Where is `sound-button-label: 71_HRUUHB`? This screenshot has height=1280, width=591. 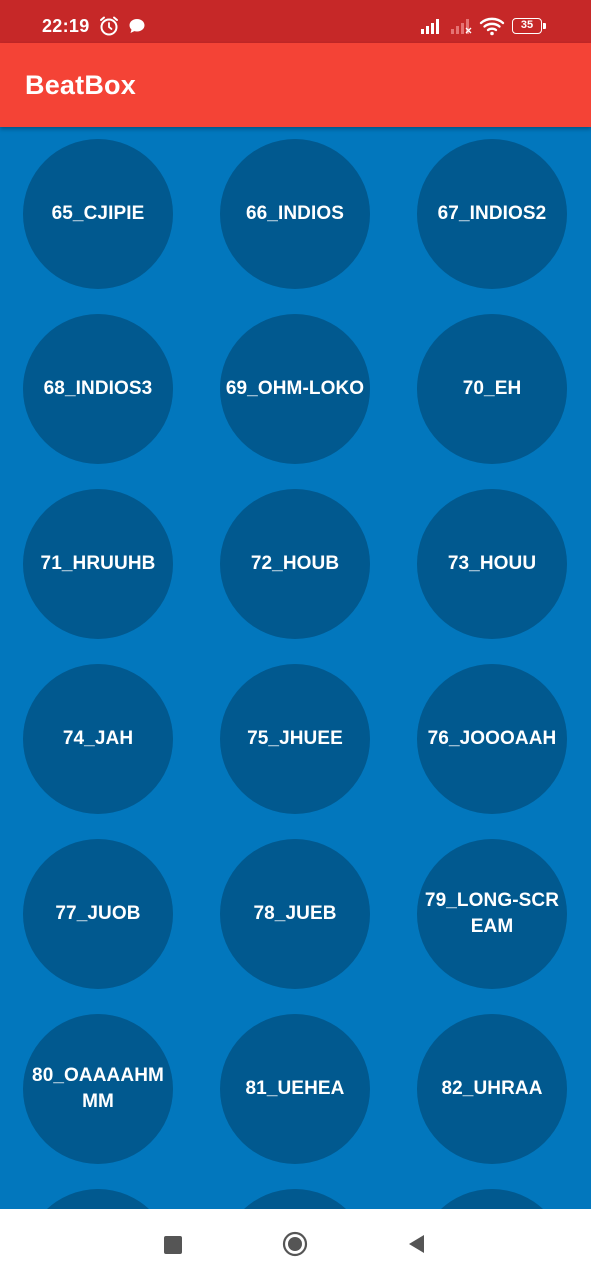 sound-button-label: 71_HRUUHB is located at coordinates (98, 563).